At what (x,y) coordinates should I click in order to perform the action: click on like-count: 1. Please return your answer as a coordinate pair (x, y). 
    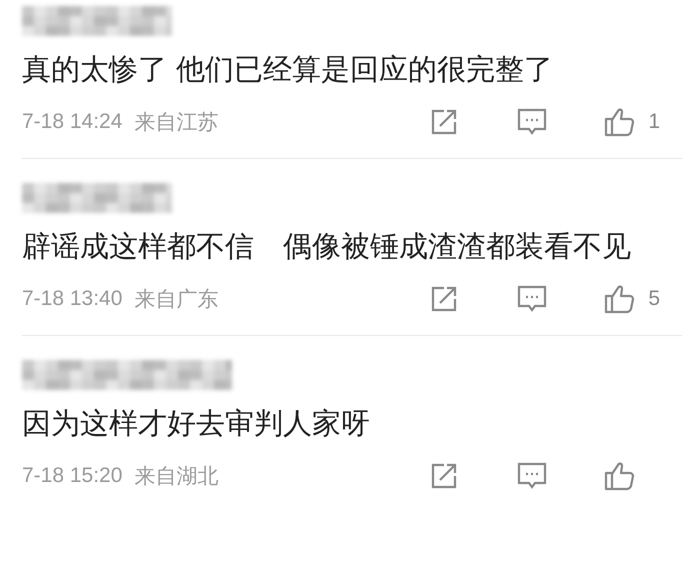
    Looking at the image, I should click on (654, 122).